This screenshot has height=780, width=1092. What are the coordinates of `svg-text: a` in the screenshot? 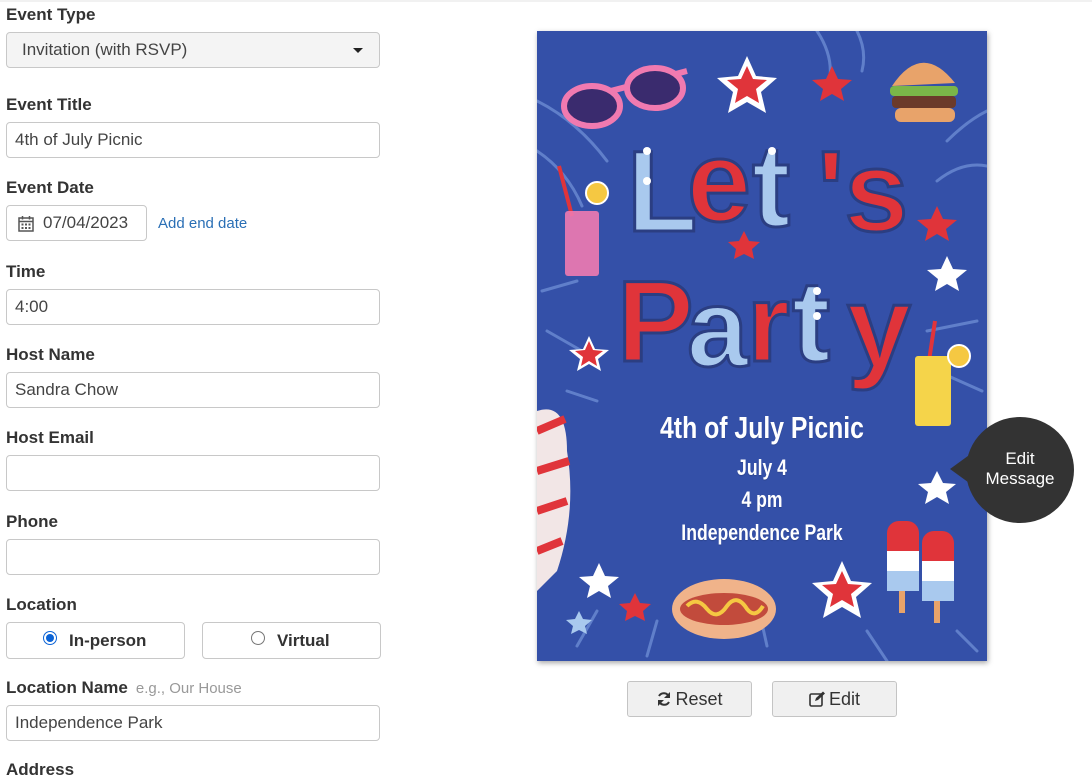 It's located at (718, 328).